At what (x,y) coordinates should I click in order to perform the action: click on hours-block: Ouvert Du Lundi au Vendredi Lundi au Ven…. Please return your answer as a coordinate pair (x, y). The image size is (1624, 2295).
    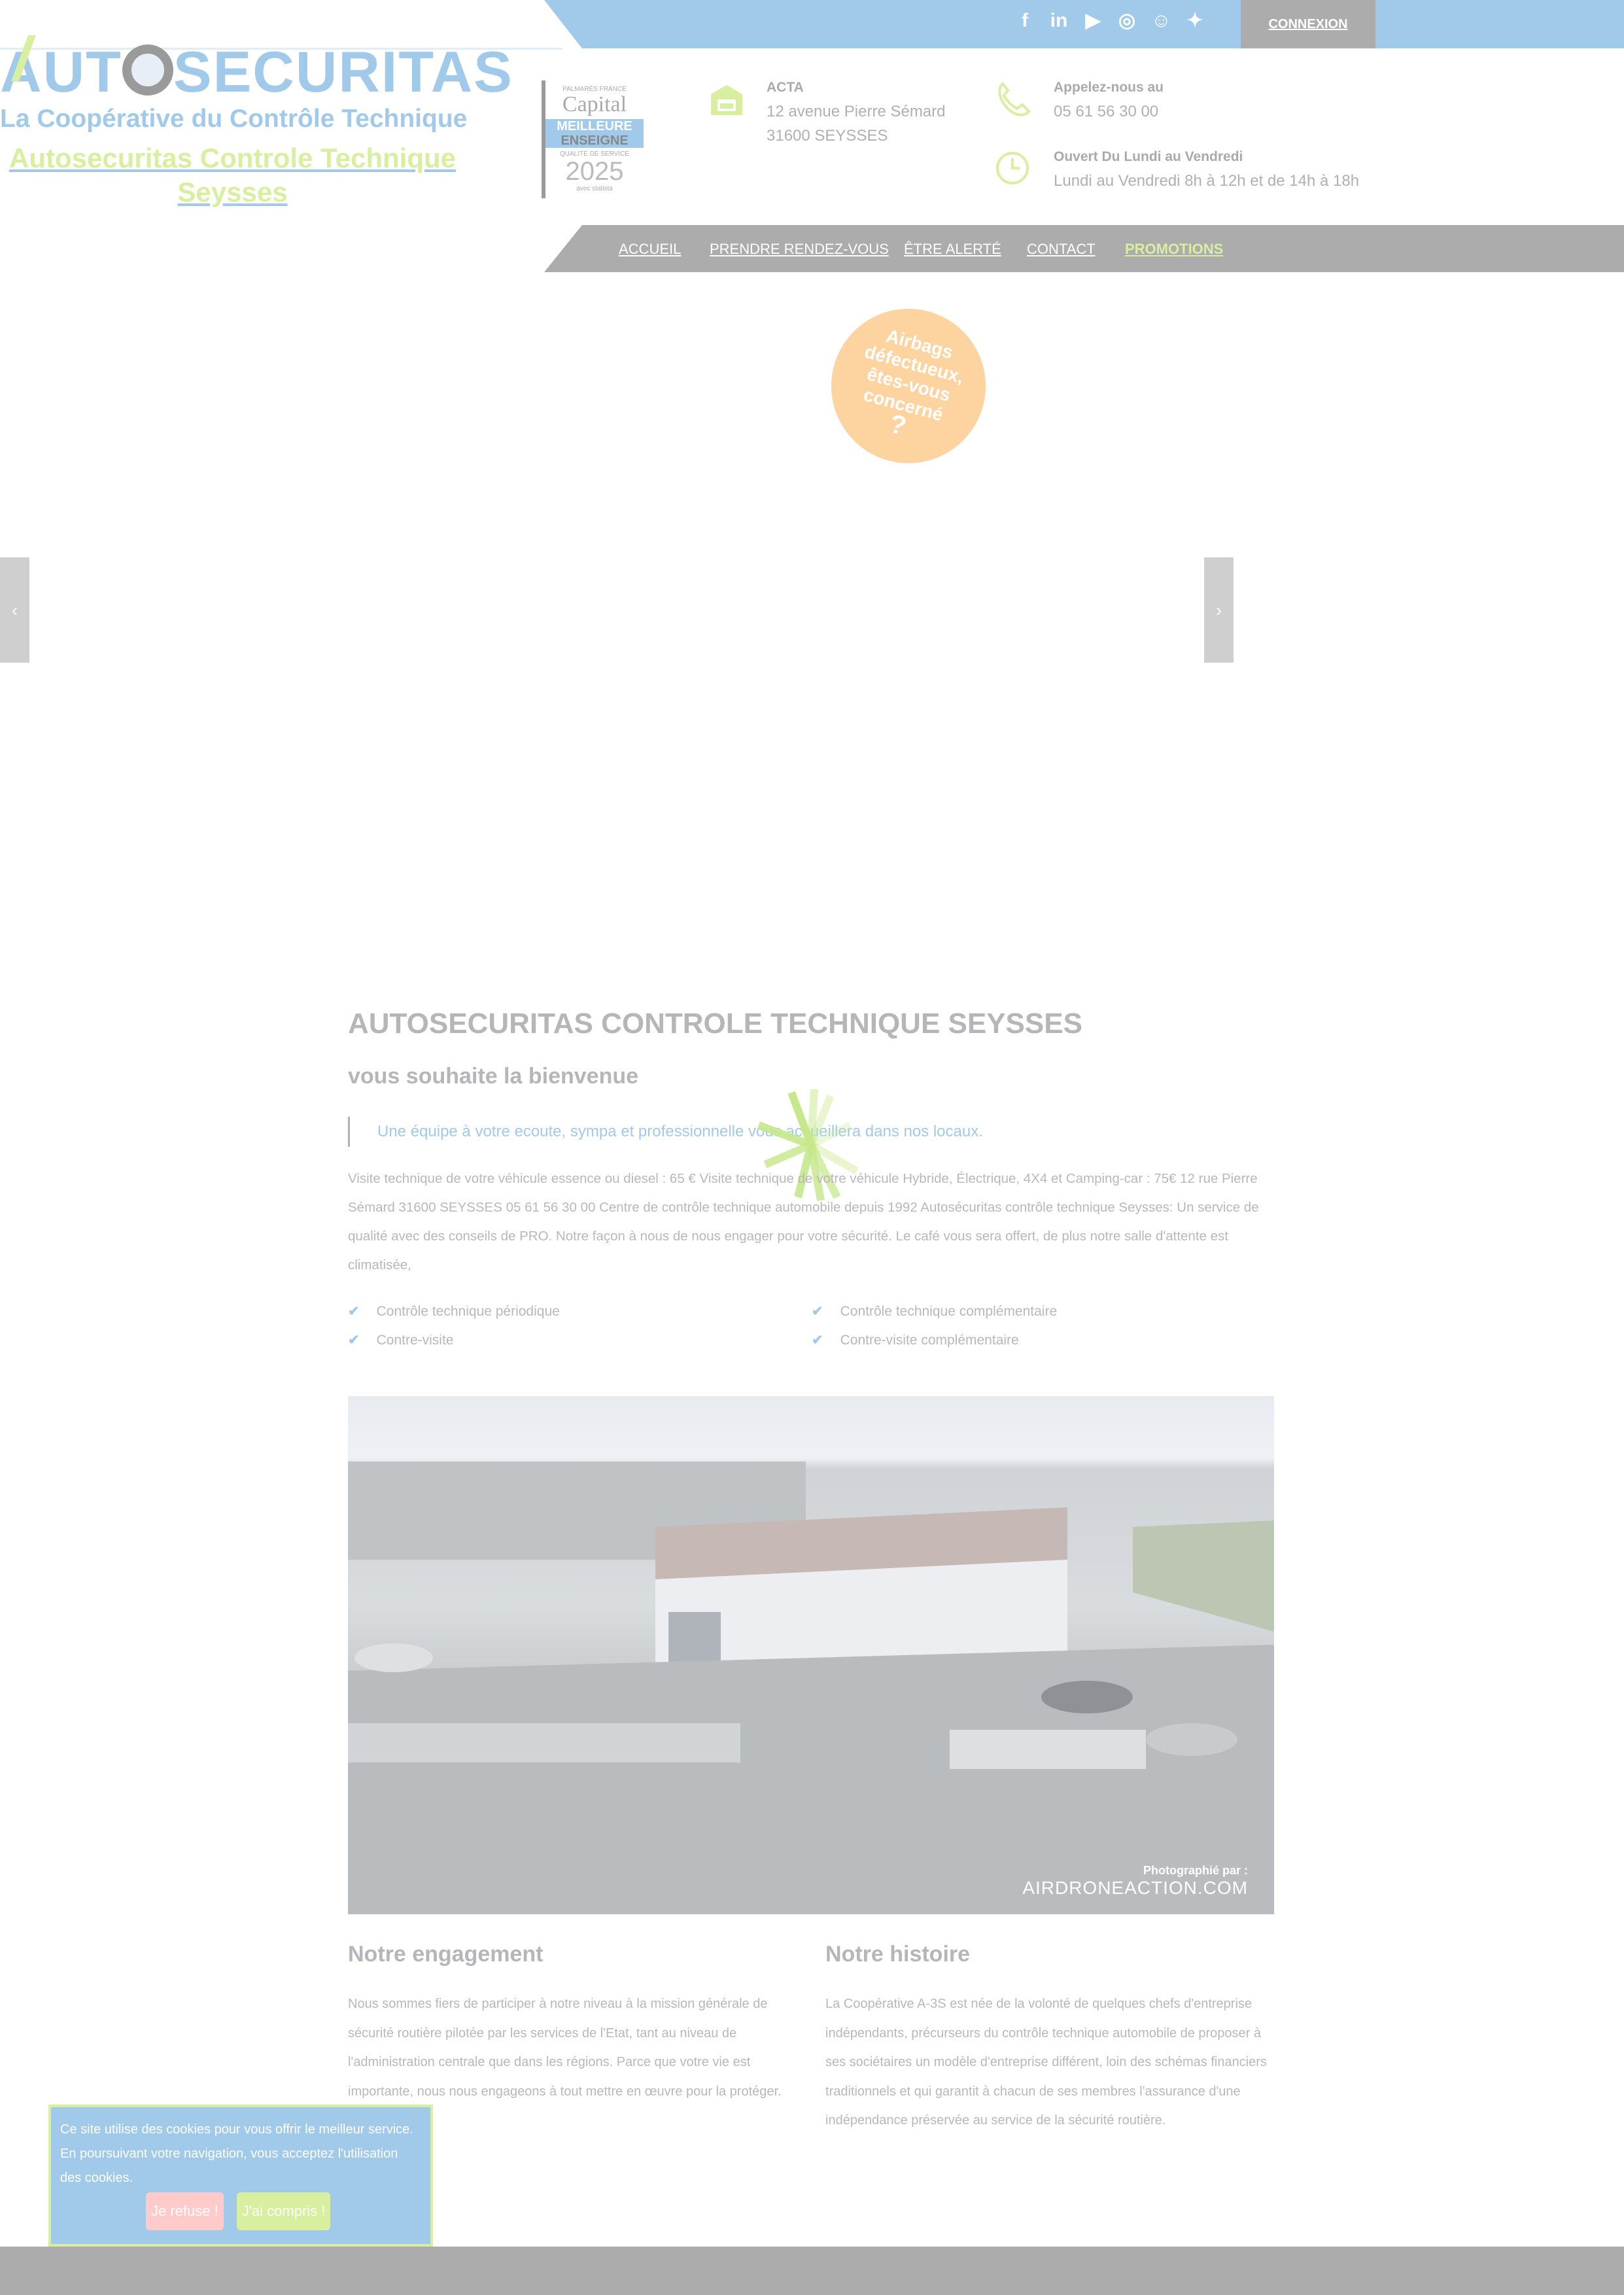
    Looking at the image, I should click on (1206, 171).